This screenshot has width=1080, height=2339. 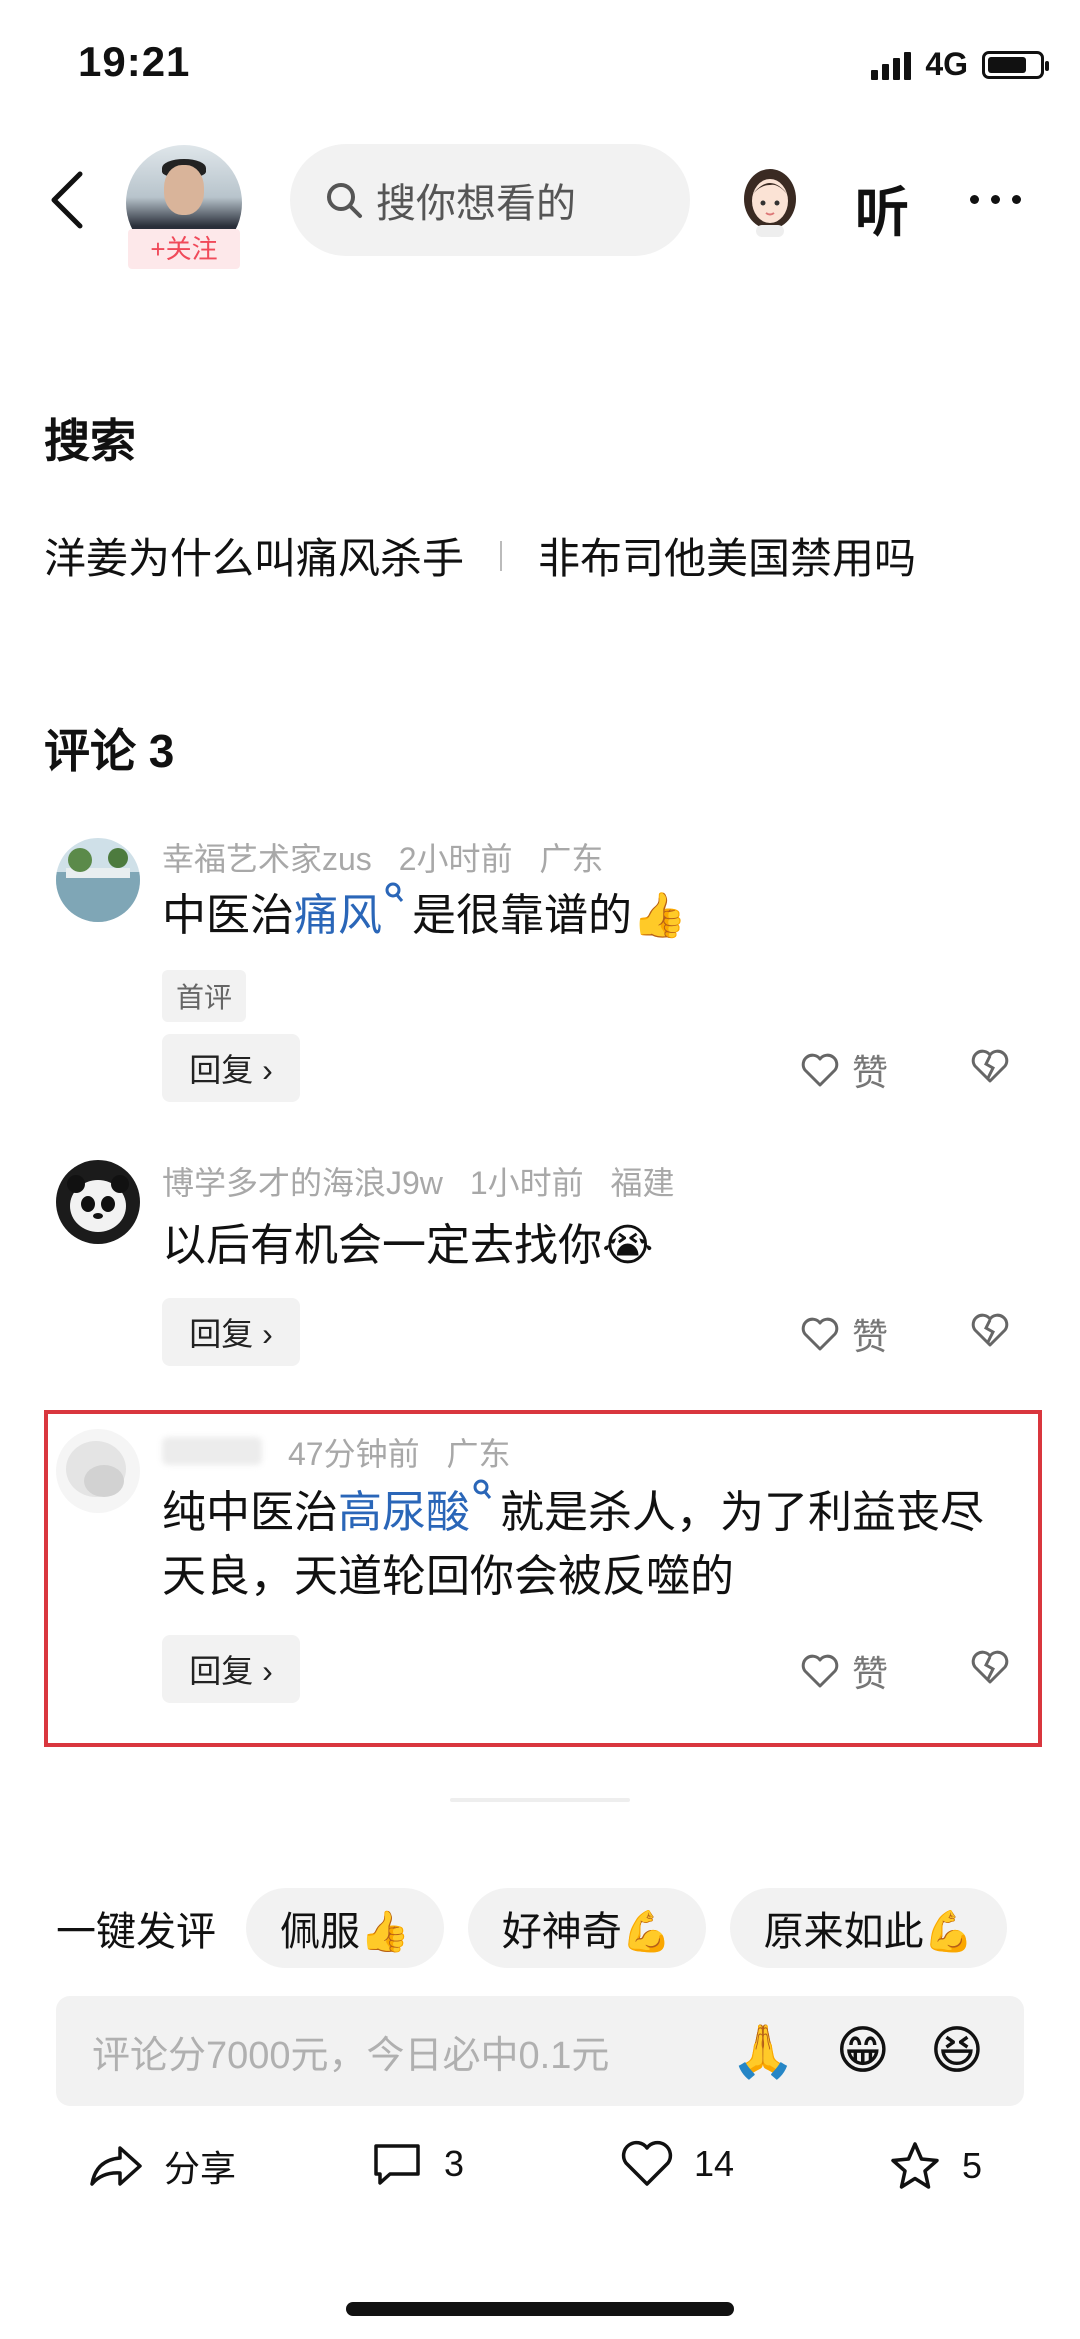 What do you see at coordinates (302, 1183) in the screenshot?
I see `commenter-name: 博学多才的海浪J9w` at bounding box center [302, 1183].